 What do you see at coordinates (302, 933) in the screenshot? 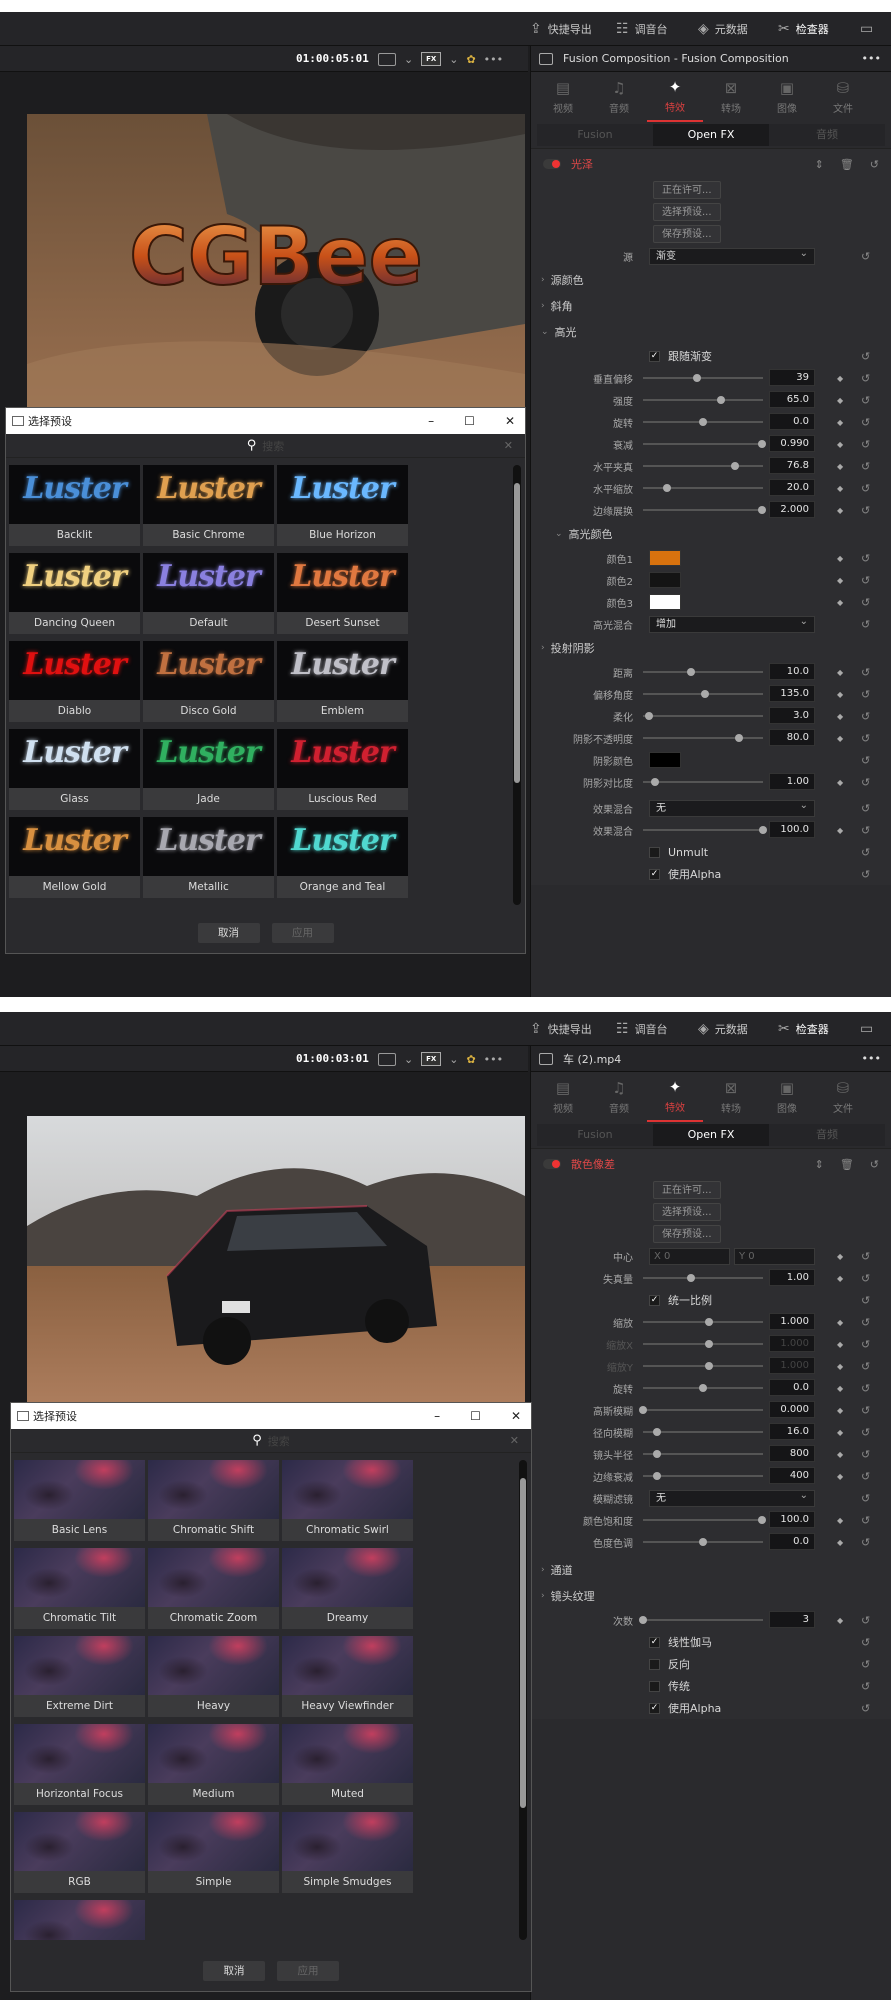
I see `apply-button: 应用` at bounding box center [302, 933].